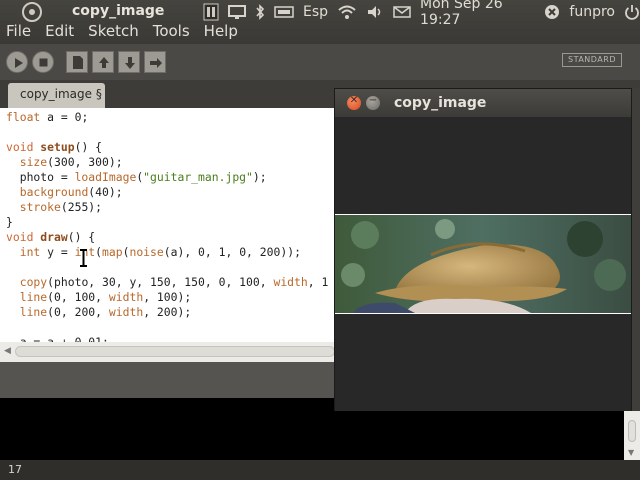 The width and height of the screenshot is (640, 480). What do you see at coordinates (636, 249) in the screenshot?
I see `window-edge` at bounding box center [636, 249].